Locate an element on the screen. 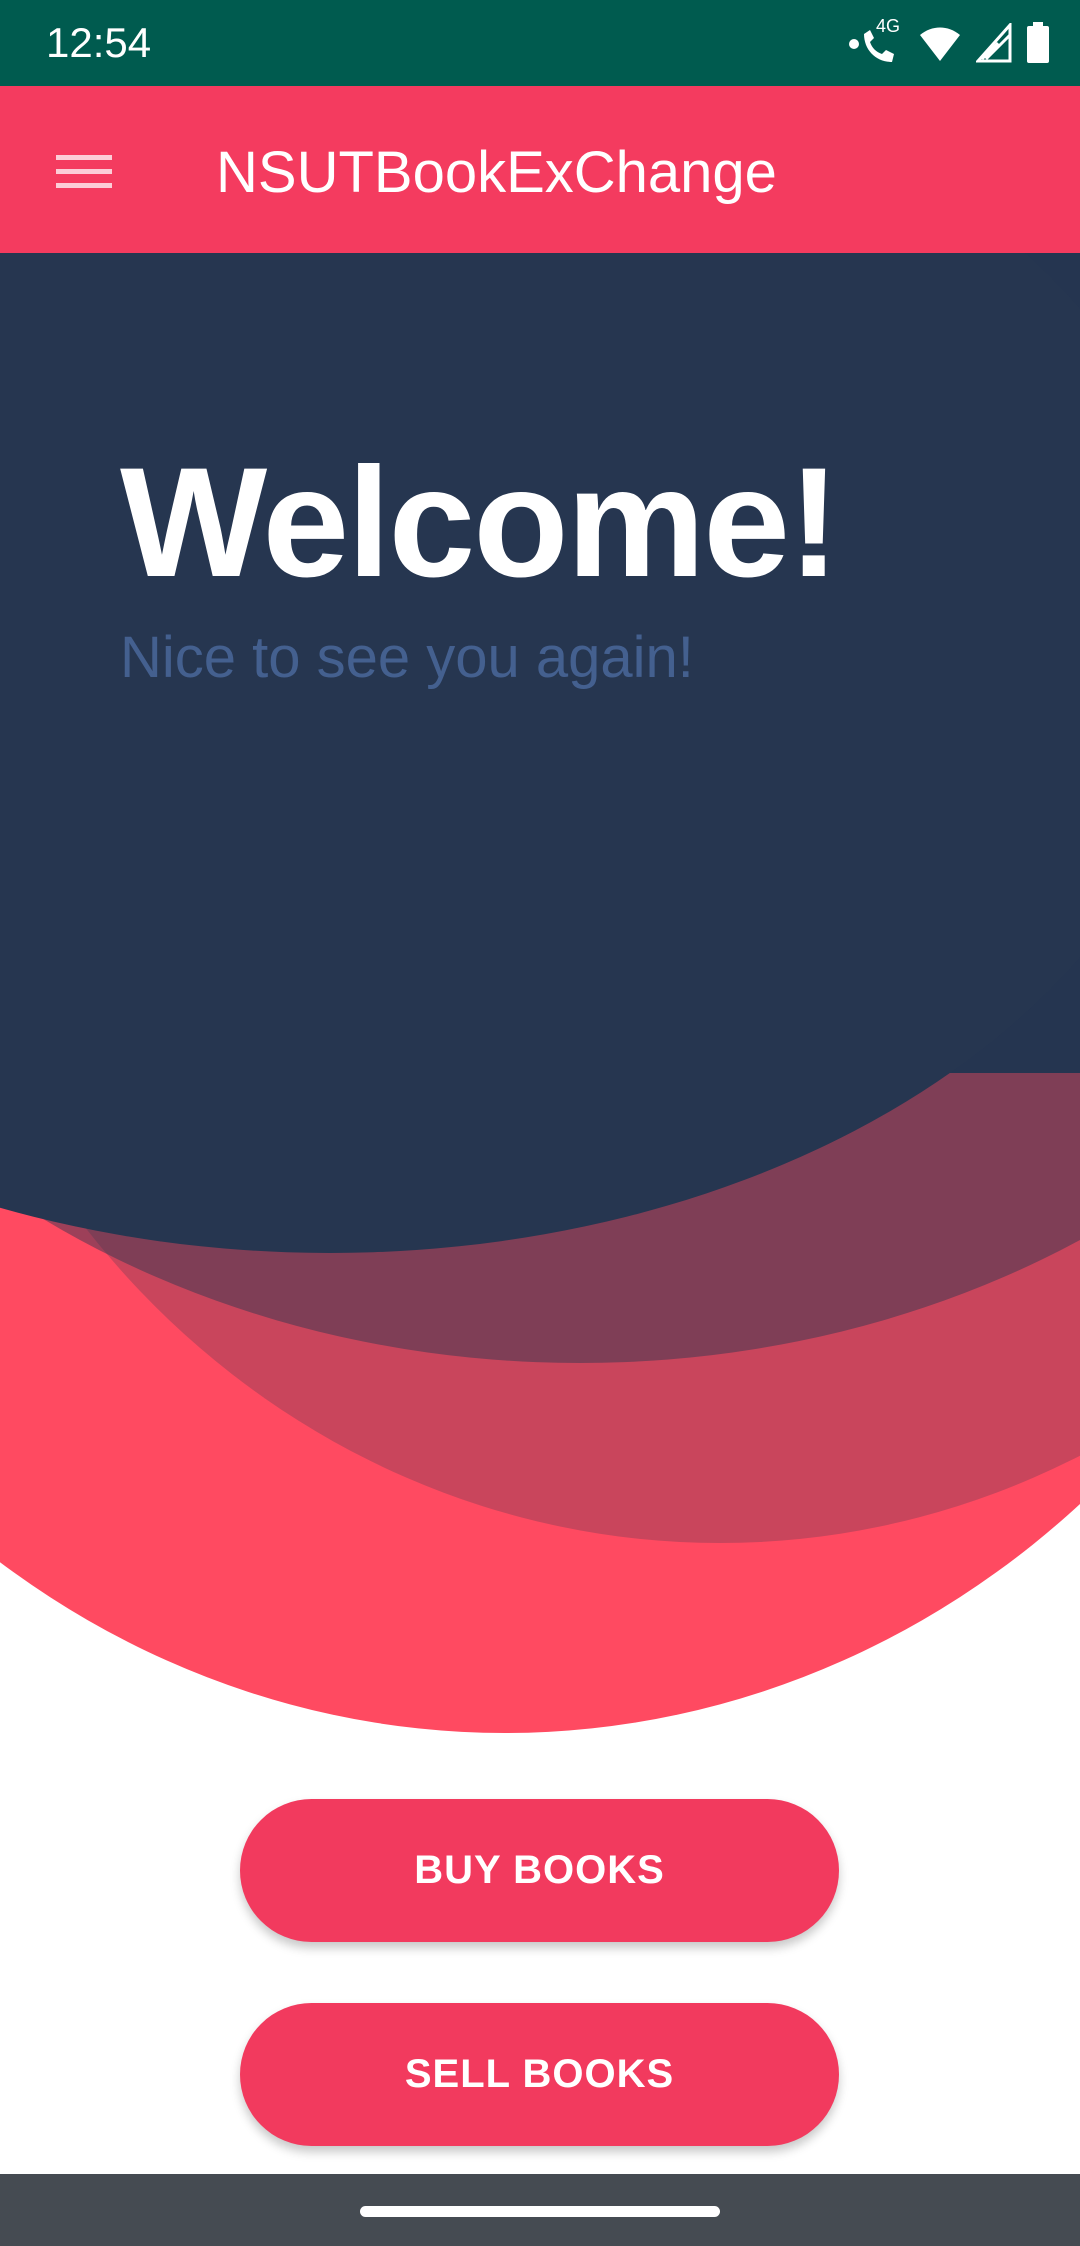  menu-button is located at coordinates (84, 172).